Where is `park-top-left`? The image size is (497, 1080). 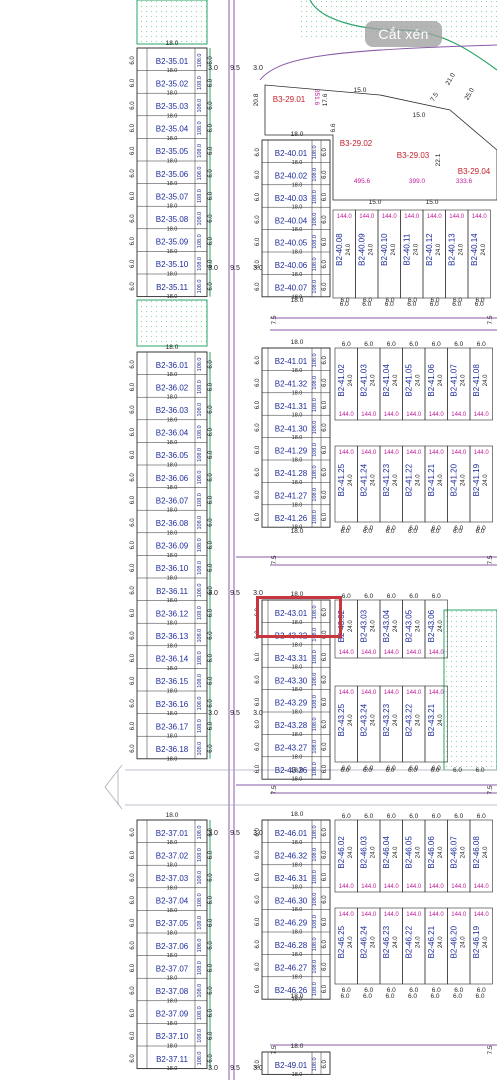
park-top-left is located at coordinates (172, 22).